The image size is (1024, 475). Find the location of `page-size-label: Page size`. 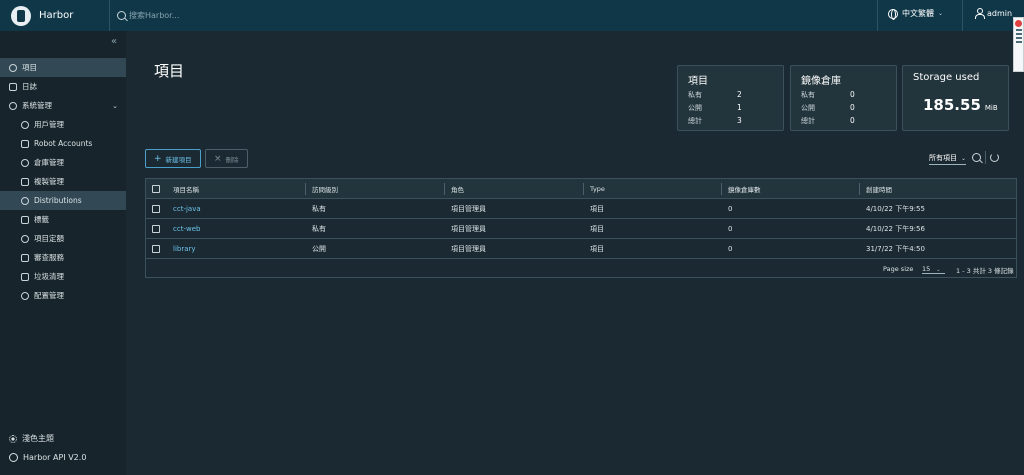

page-size-label: Page size is located at coordinates (898, 269).